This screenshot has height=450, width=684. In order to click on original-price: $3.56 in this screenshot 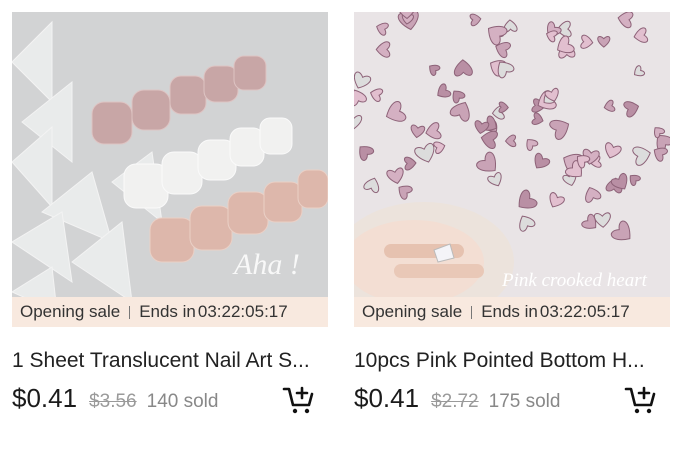, I will do `click(113, 401)`.